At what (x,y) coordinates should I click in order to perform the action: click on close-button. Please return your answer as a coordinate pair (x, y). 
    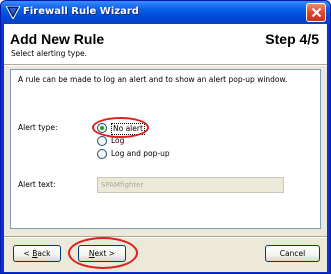
    Looking at the image, I should click on (316, 12).